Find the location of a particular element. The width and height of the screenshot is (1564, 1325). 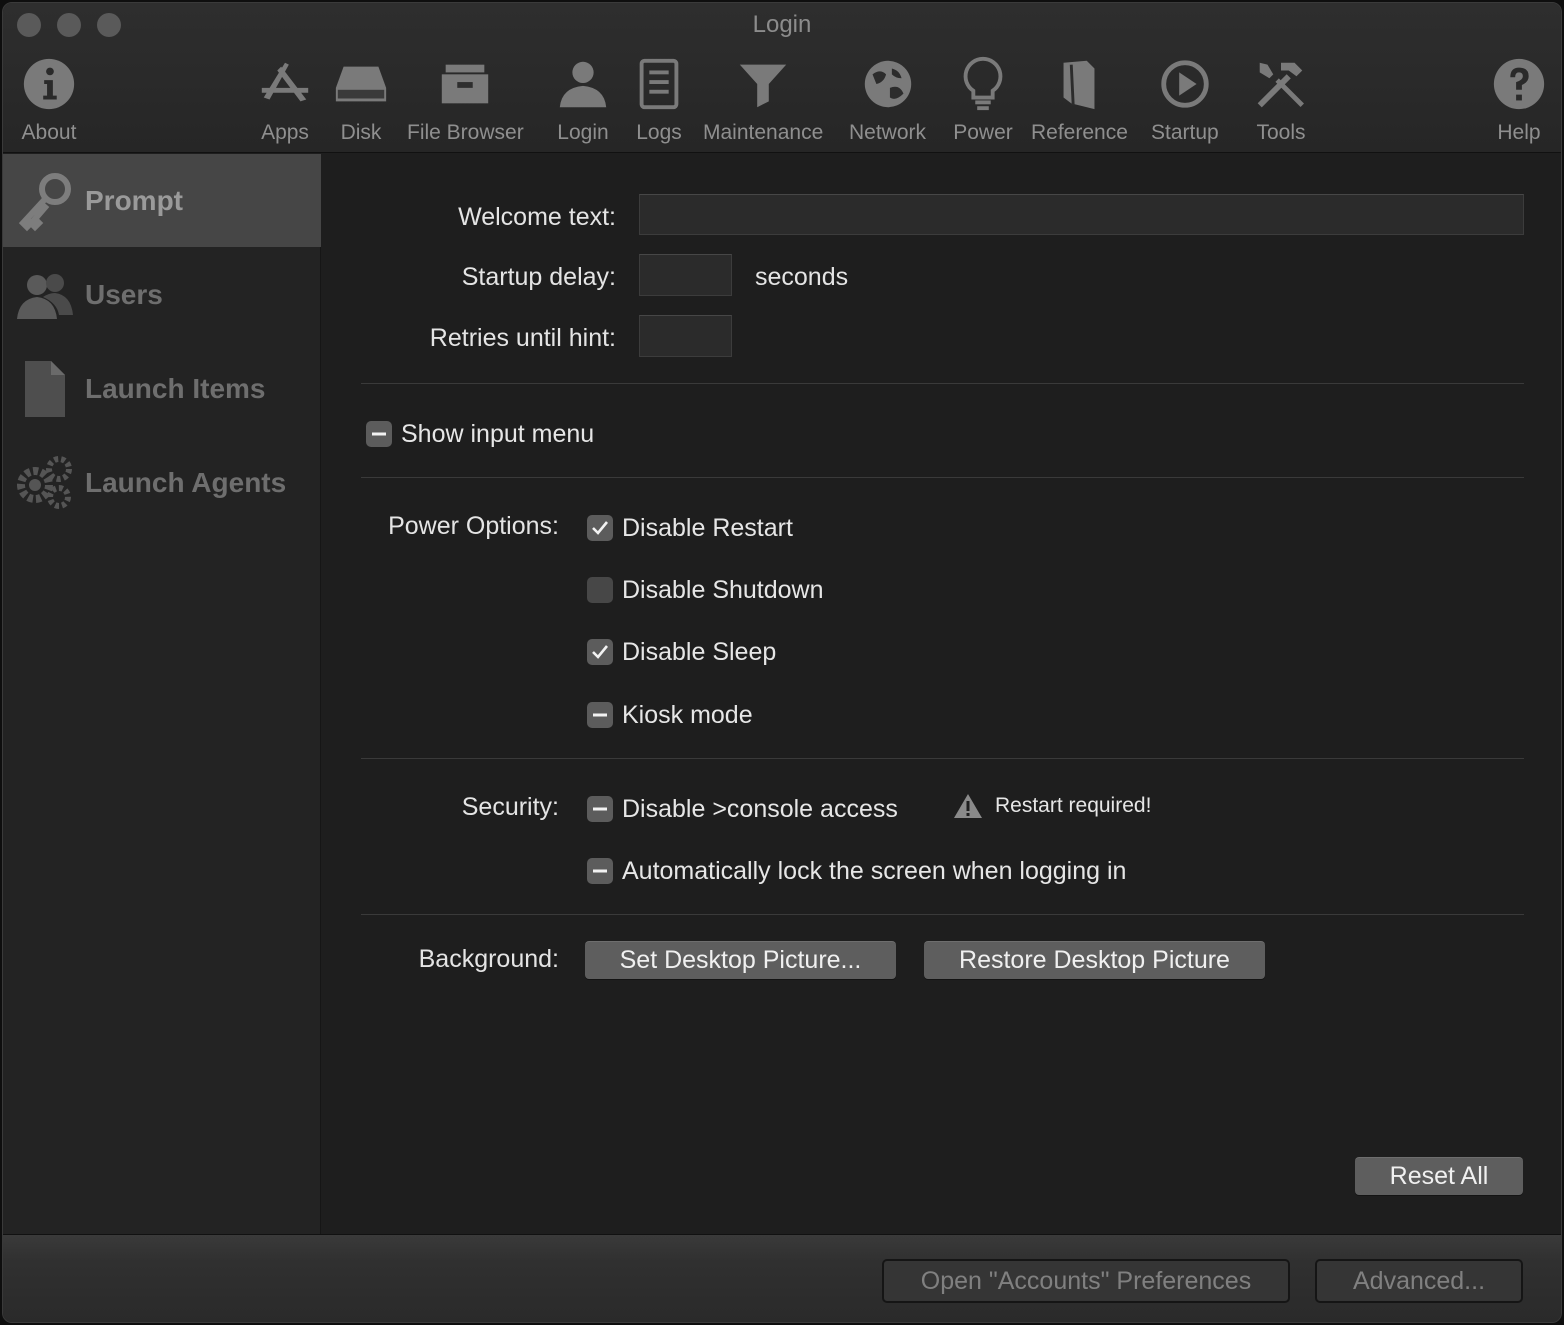

lightbulb-icon is located at coordinates (983, 84).